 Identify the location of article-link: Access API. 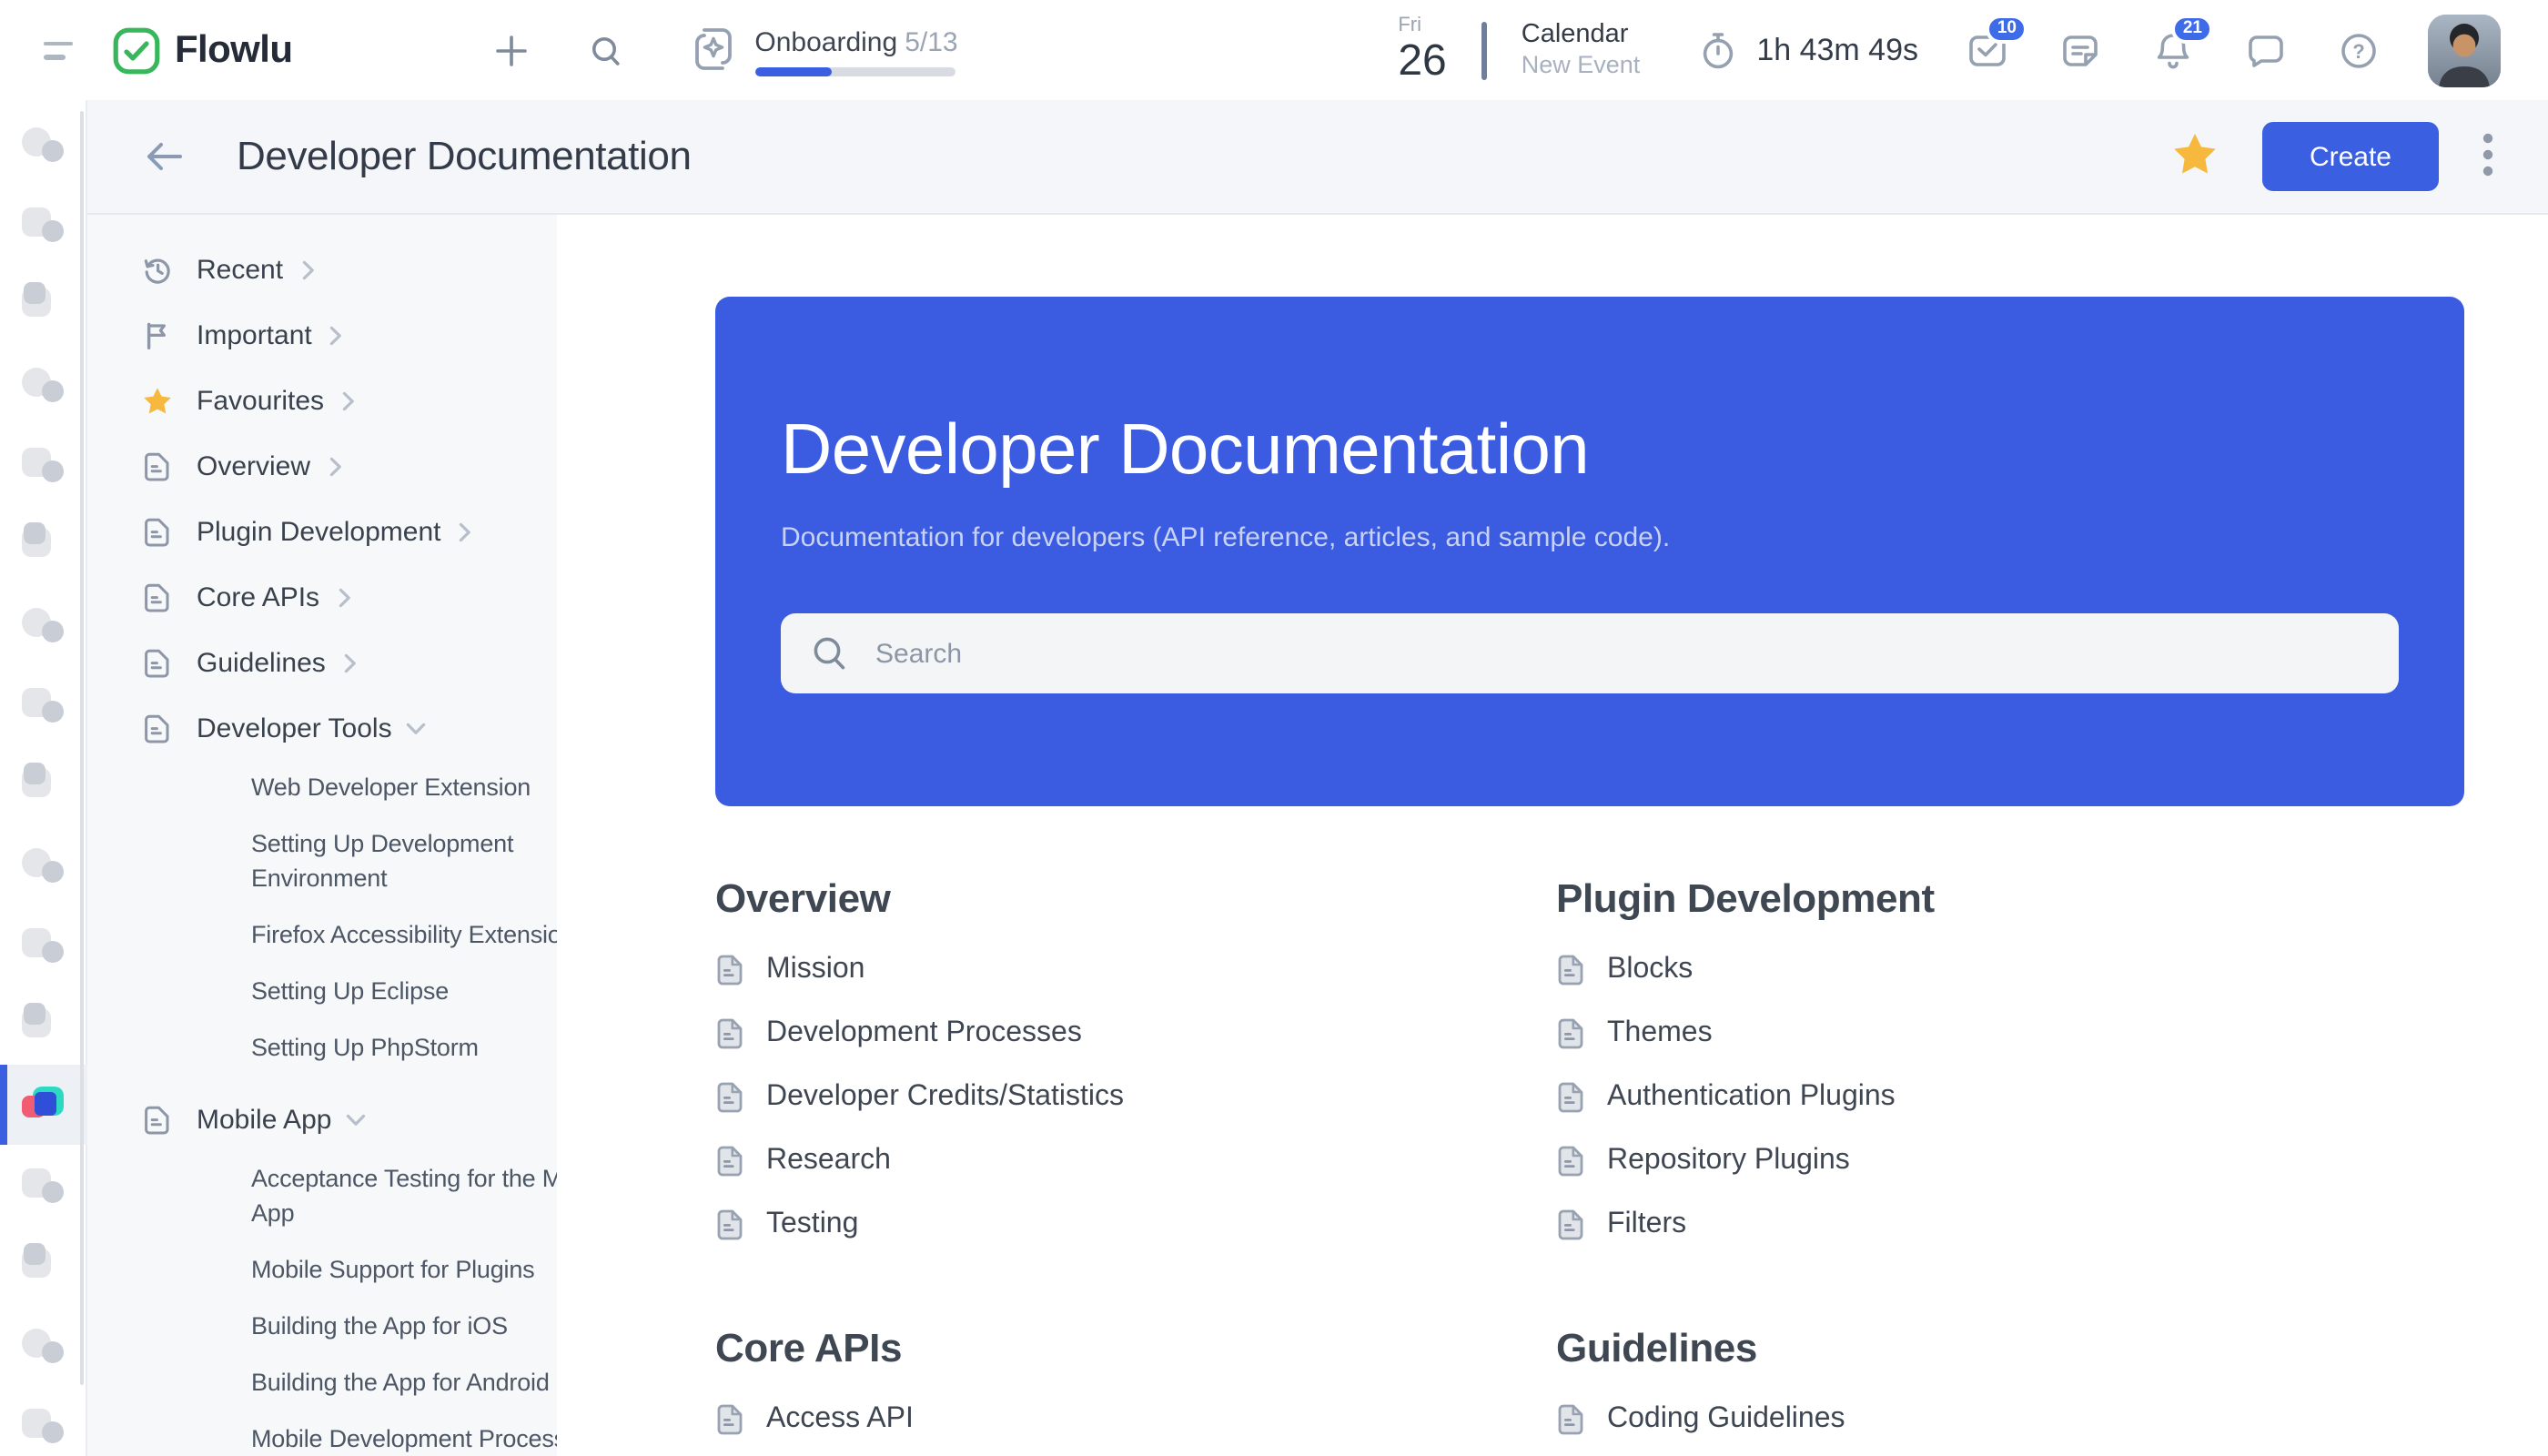
(1136, 1419).